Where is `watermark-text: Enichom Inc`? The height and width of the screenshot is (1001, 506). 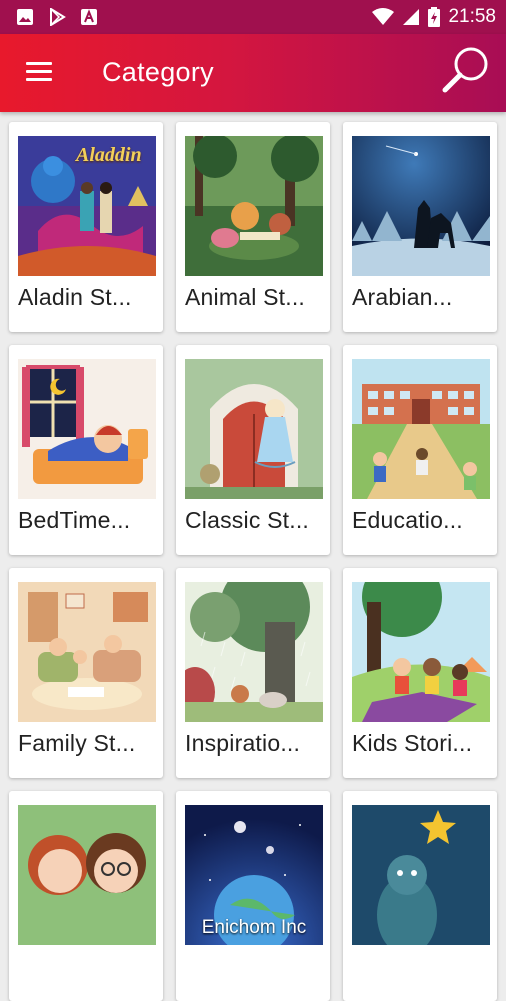
watermark-text: Enichom Inc is located at coordinates (254, 927).